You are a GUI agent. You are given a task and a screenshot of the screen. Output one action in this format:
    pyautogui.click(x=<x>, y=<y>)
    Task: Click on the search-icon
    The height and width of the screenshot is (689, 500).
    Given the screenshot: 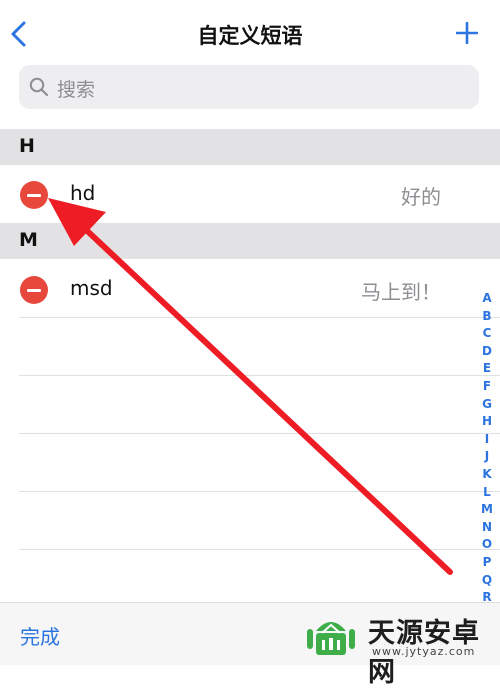 What is the action you would take?
    pyautogui.click(x=39, y=87)
    